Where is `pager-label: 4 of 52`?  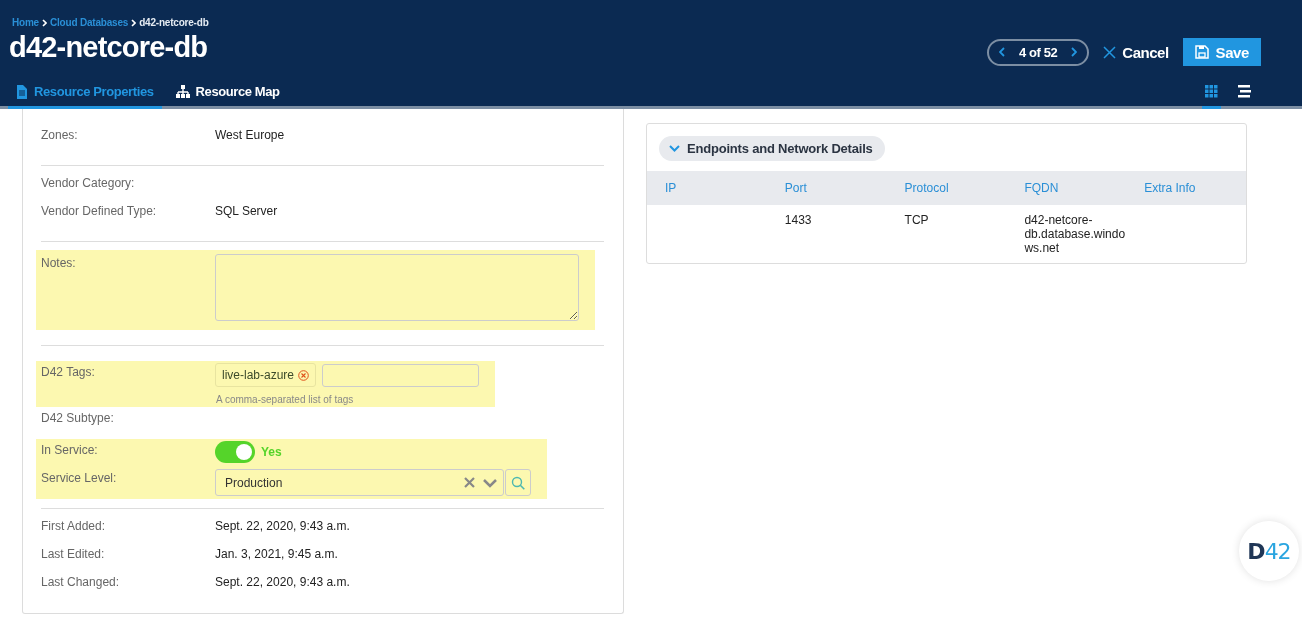 pager-label: 4 of 52 is located at coordinates (1038, 52).